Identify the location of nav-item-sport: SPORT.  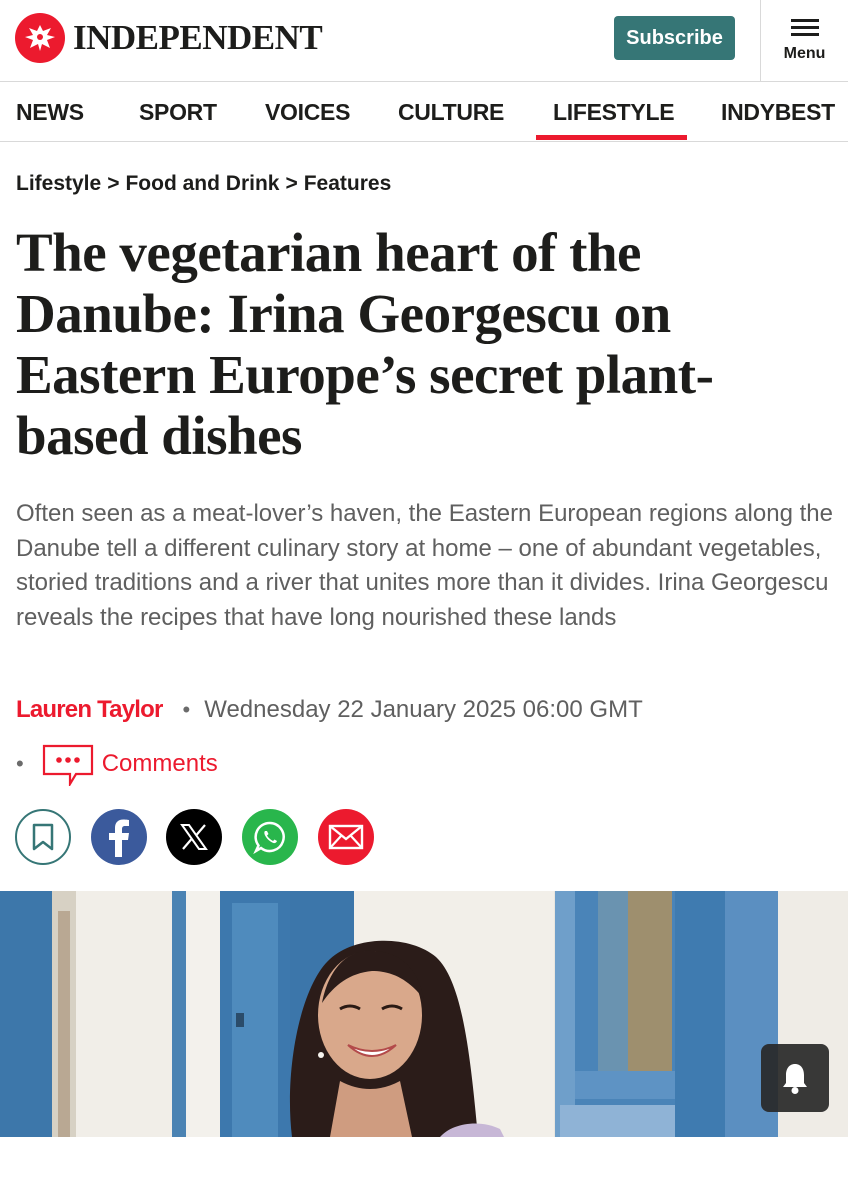
(178, 112).